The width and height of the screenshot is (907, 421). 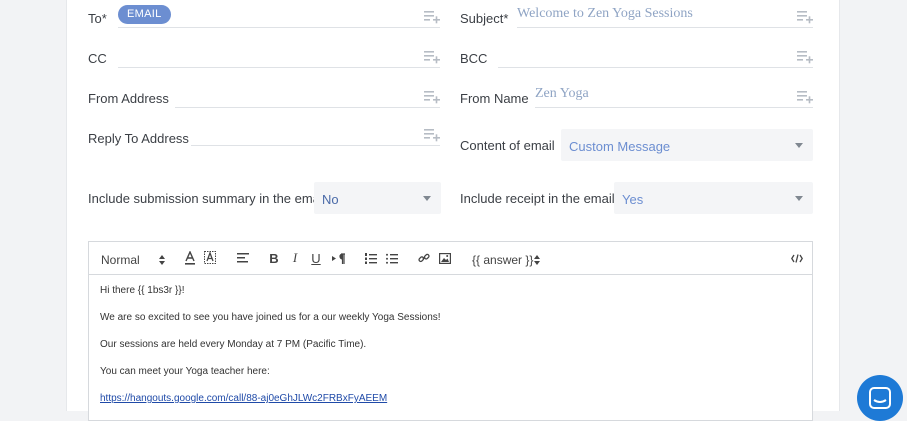 What do you see at coordinates (330, 199) in the screenshot?
I see `include-summary-value: No` at bounding box center [330, 199].